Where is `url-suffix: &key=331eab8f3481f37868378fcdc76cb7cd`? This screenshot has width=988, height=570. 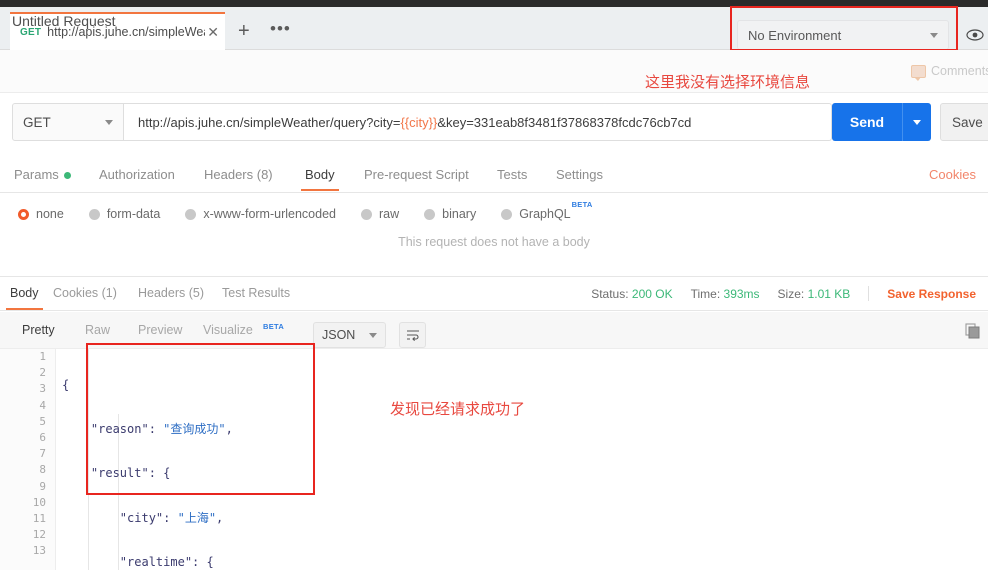
url-suffix: &key=331eab8f3481f37868378fcdc76cb7cd is located at coordinates (564, 122).